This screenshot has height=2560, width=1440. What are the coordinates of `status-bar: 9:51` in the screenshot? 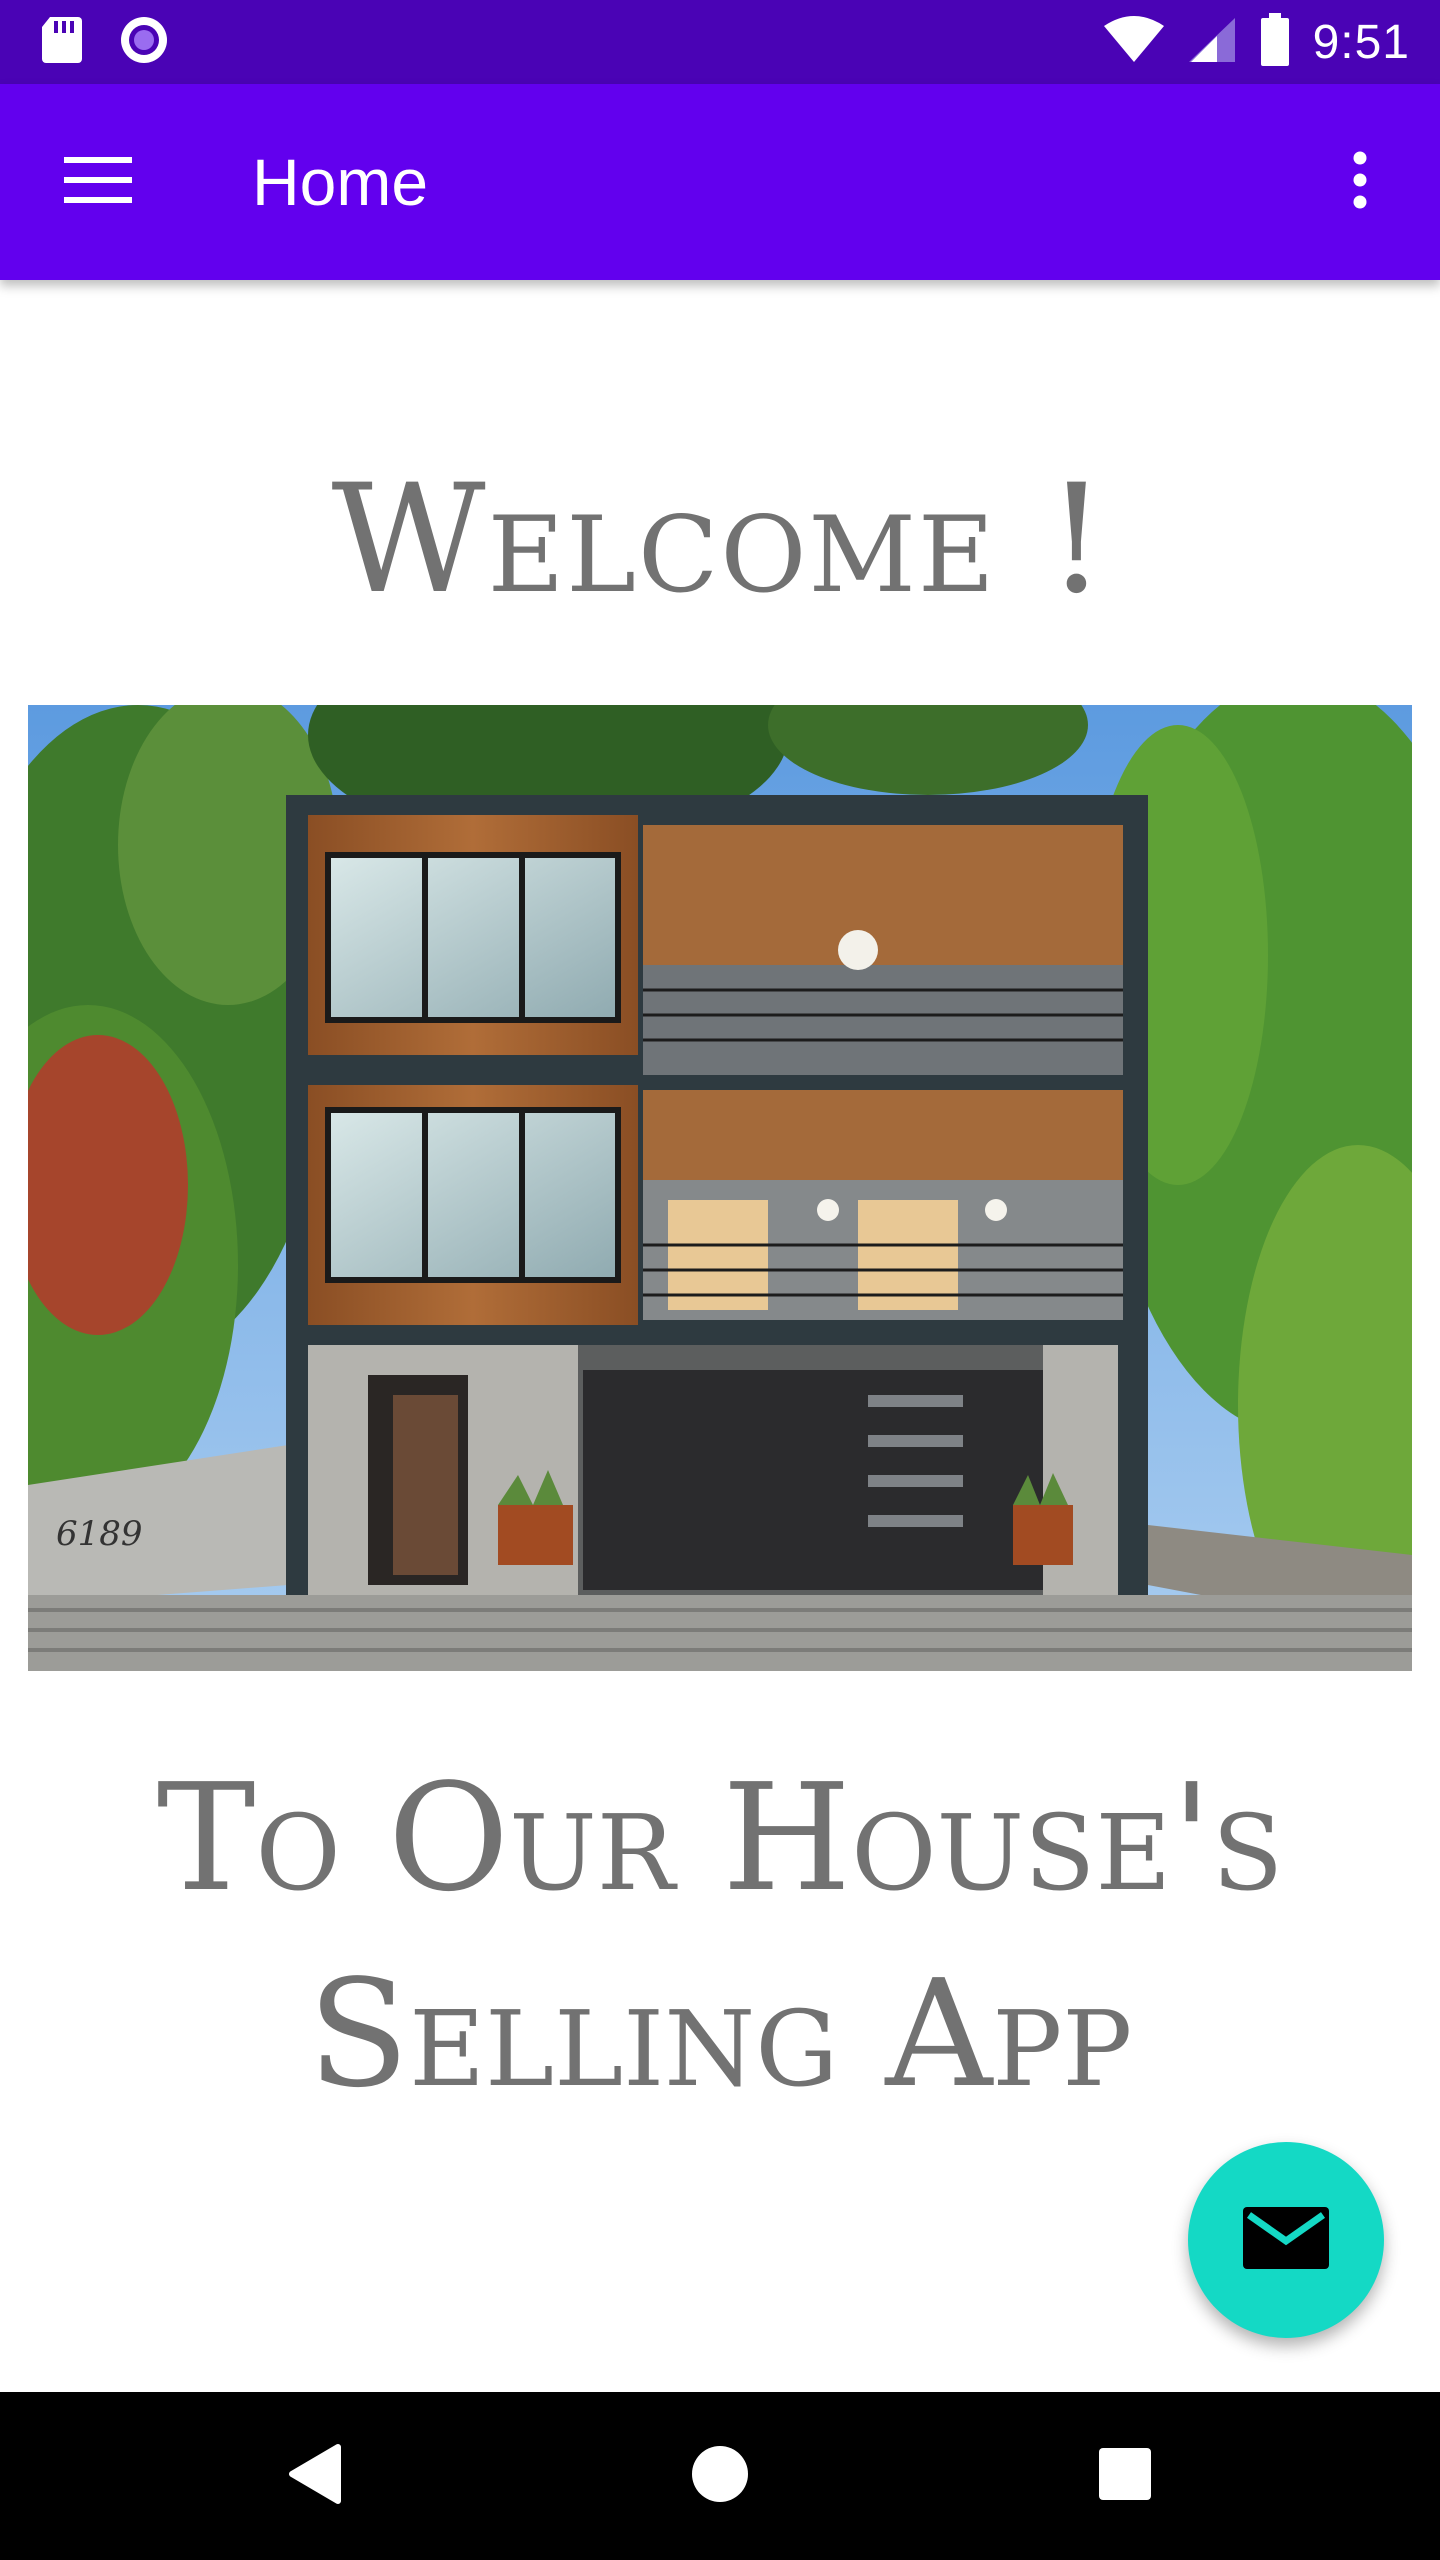 It's located at (720, 42).